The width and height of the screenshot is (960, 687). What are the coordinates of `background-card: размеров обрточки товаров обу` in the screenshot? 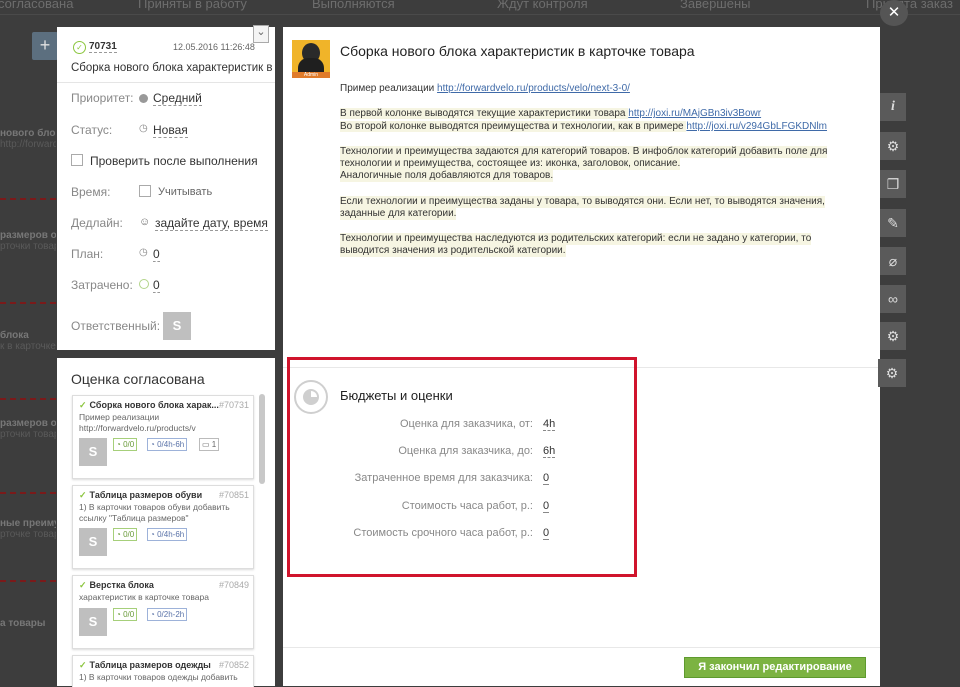 It's located at (28, 241).